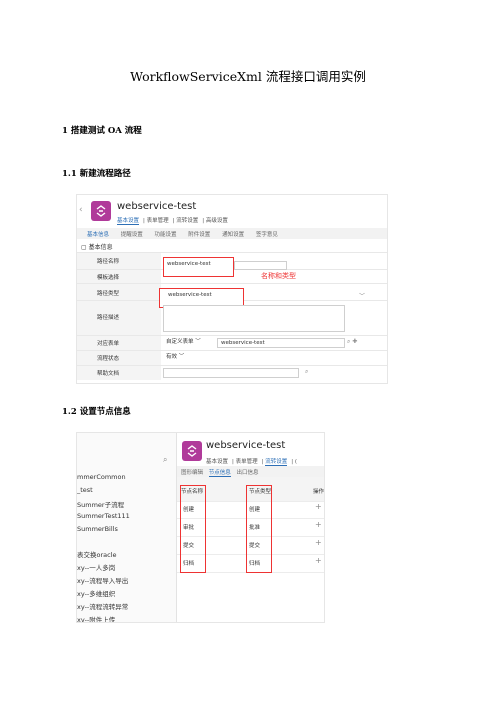 This screenshot has height=702, width=496. What do you see at coordinates (102, 606) in the screenshot?
I see `sidebar-item: xy--流程流转异常` at bounding box center [102, 606].